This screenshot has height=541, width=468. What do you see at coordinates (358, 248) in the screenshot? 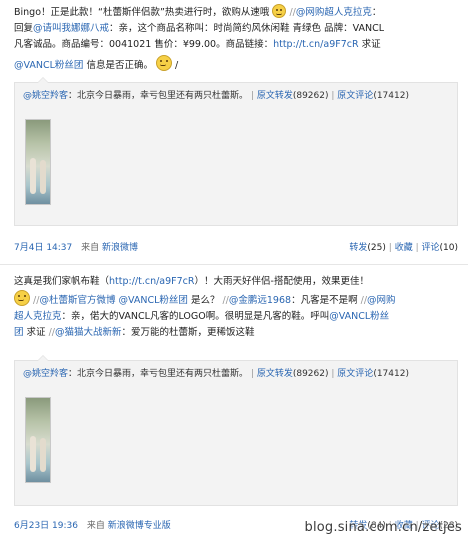
I see `forward-button: 转发` at bounding box center [358, 248].